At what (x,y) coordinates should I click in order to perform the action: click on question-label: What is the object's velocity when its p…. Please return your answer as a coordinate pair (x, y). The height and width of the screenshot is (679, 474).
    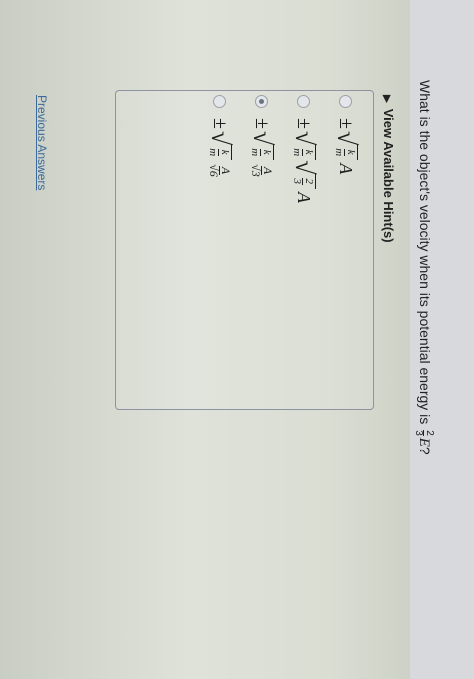
    Looking at the image, I should click on (424, 252).